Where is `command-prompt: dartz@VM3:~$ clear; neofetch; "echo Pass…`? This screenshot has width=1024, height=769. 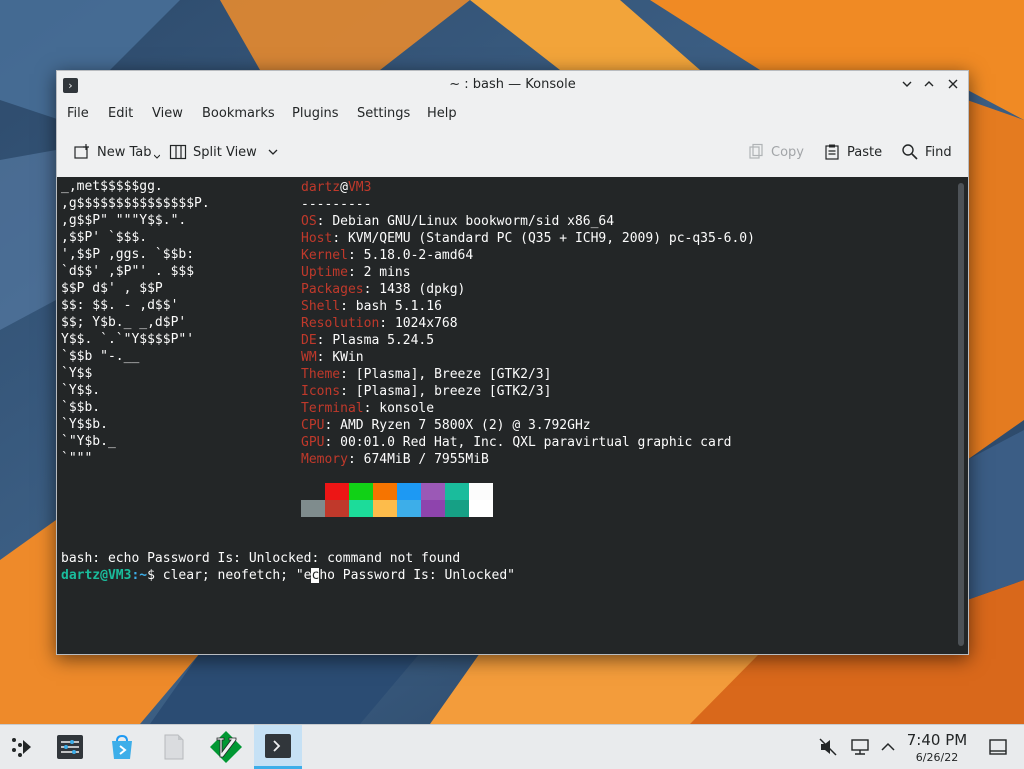 command-prompt: dartz@VM3:~$ clear; neofetch; "echo Pass… is located at coordinates (288, 575).